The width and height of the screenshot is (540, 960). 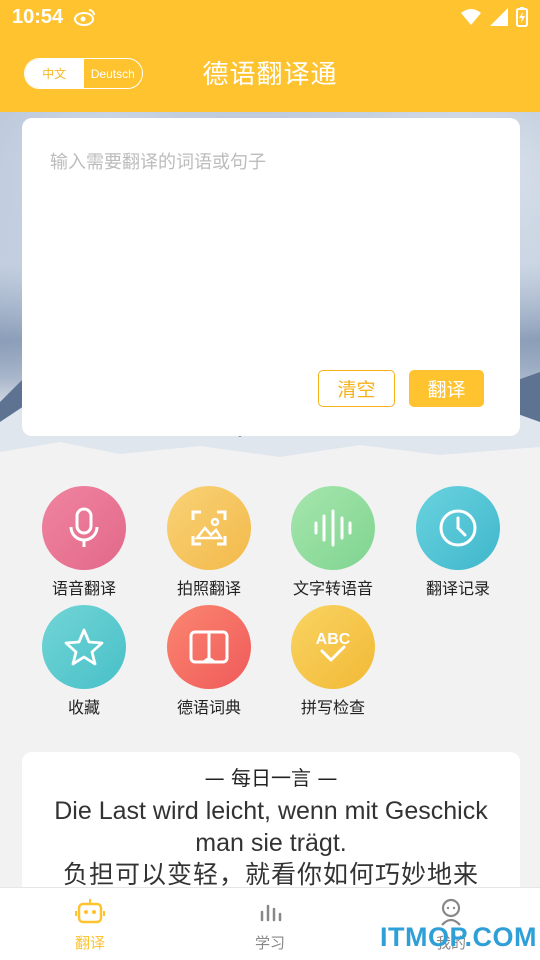 What do you see at coordinates (333, 639) in the screenshot?
I see `svg-text: ABC` at bounding box center [333, 639].